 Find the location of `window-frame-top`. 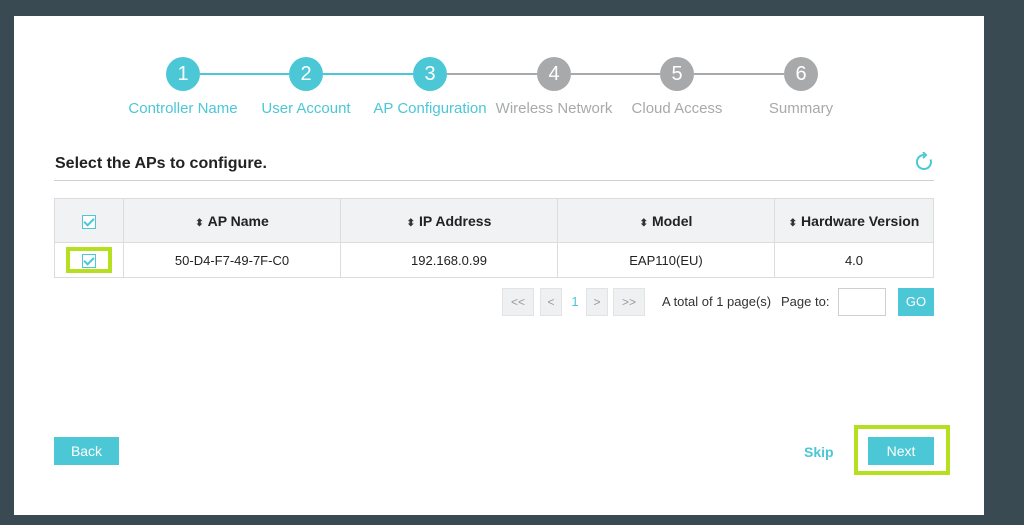

window-frame-top is located at coordinates (512, 8).